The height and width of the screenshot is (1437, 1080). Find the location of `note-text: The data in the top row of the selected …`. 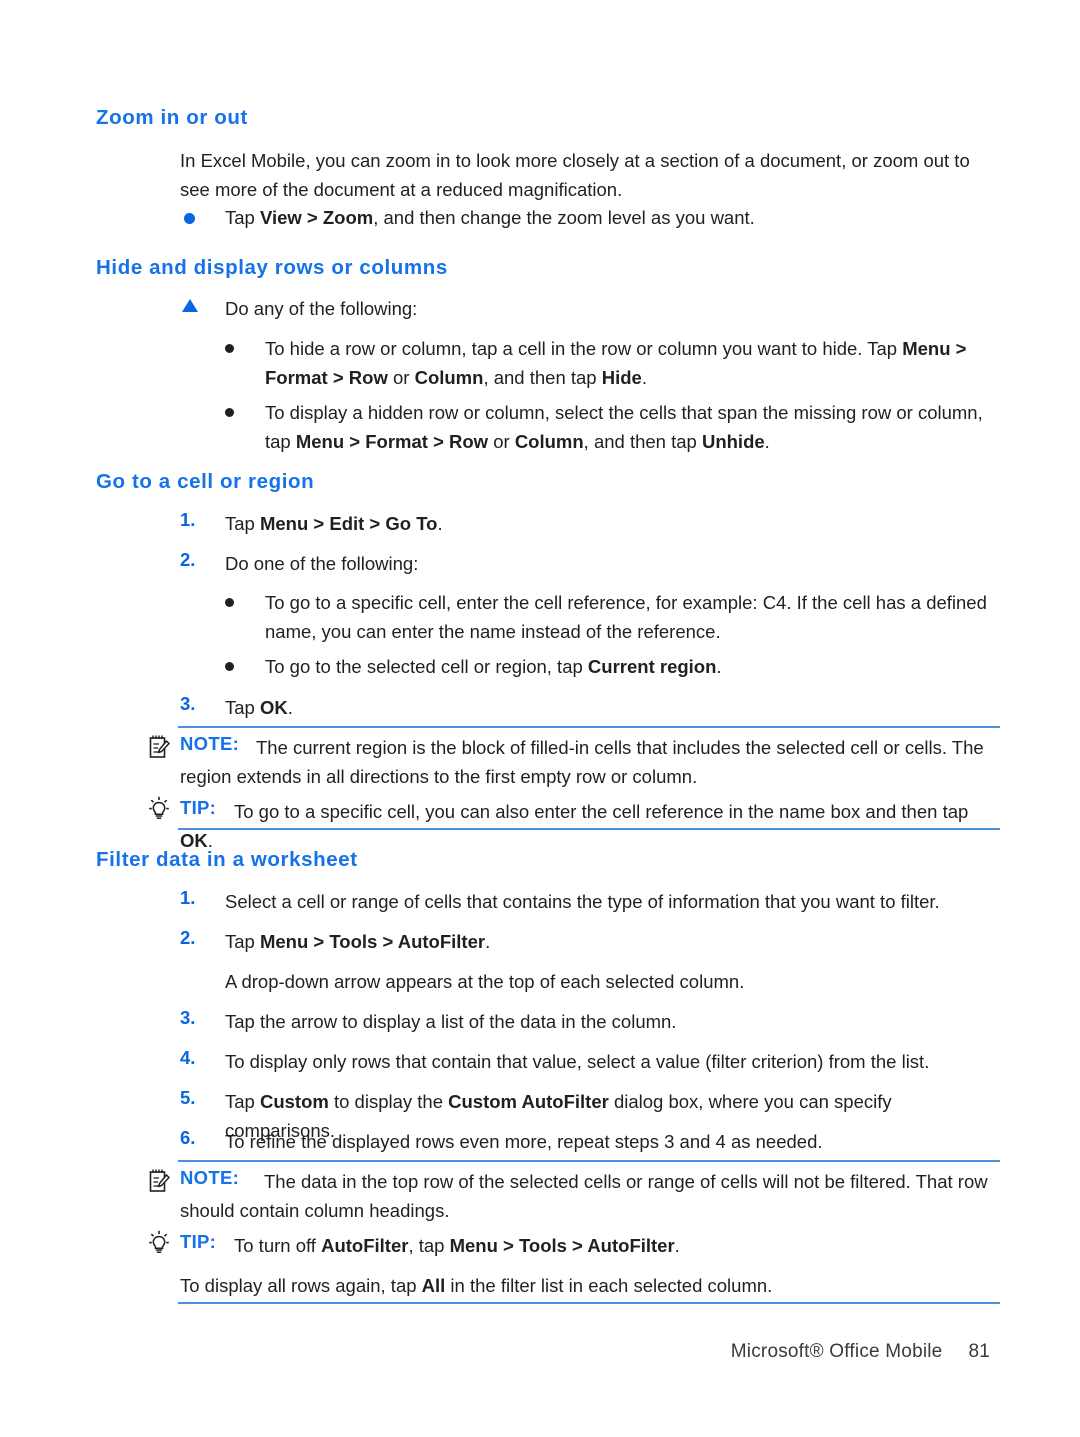

note-text: The data in the top row of the selected … is located at coordinates (584, 1196).